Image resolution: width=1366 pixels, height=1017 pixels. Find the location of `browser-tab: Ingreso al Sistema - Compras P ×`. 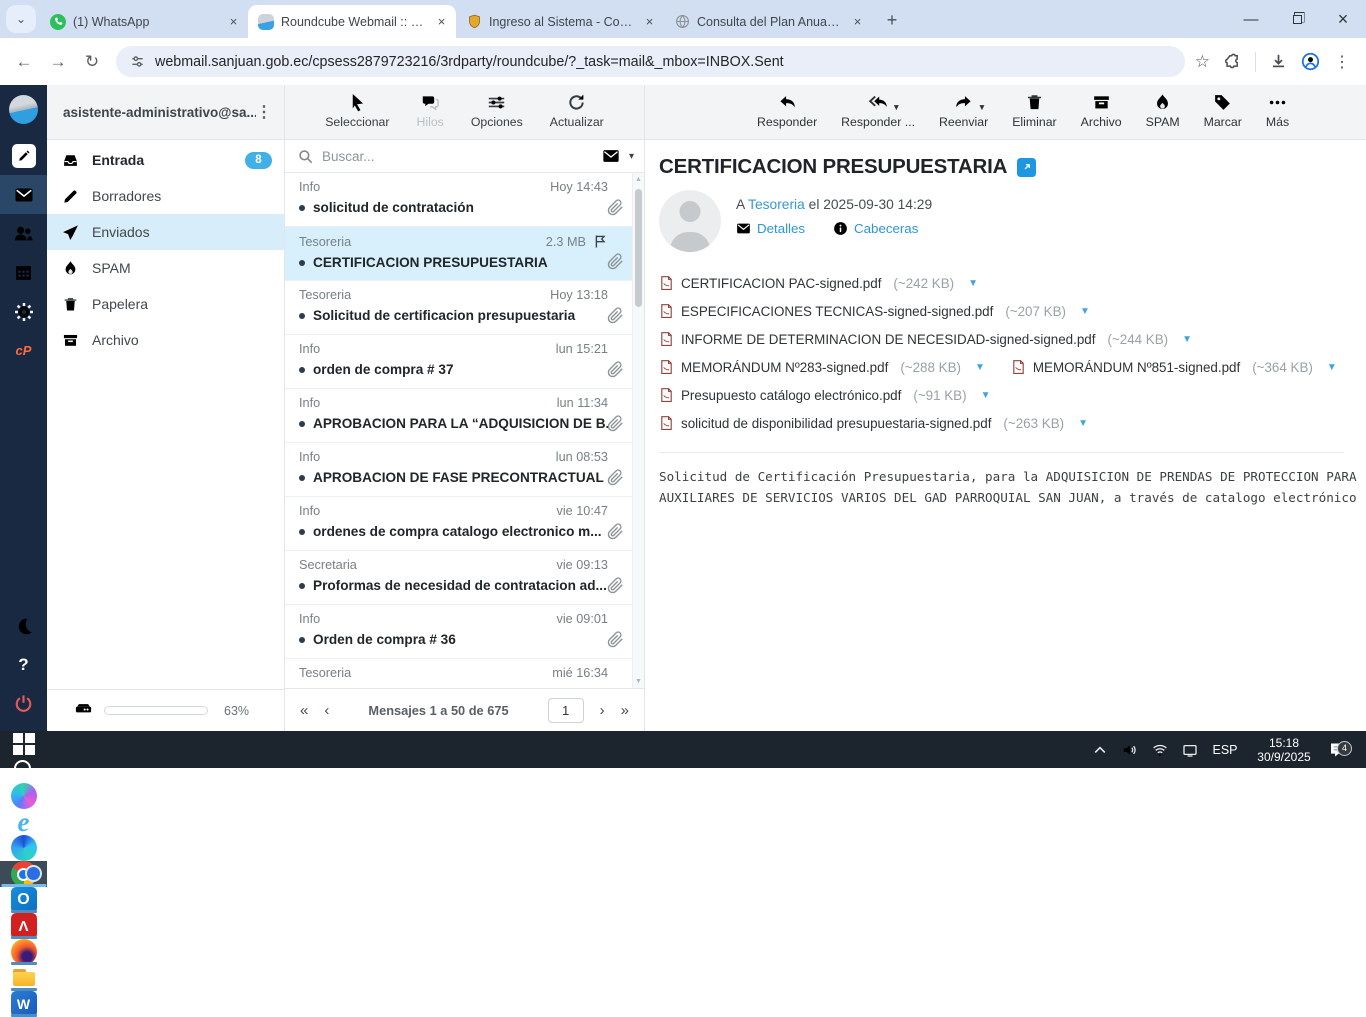

browser-tab: Ingreso al Sistema - Compras P × is located at coordinates (560, 21).